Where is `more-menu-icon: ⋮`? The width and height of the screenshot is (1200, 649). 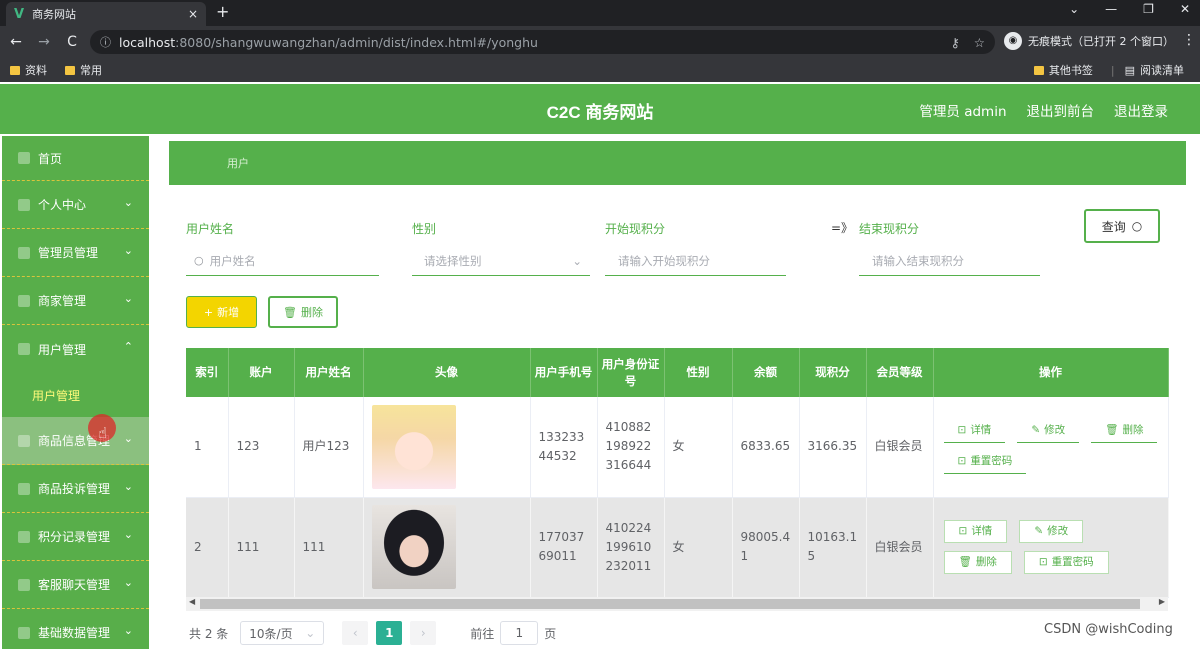 more-menu-icon: ⋮ is located at coordinates (1189, 40).